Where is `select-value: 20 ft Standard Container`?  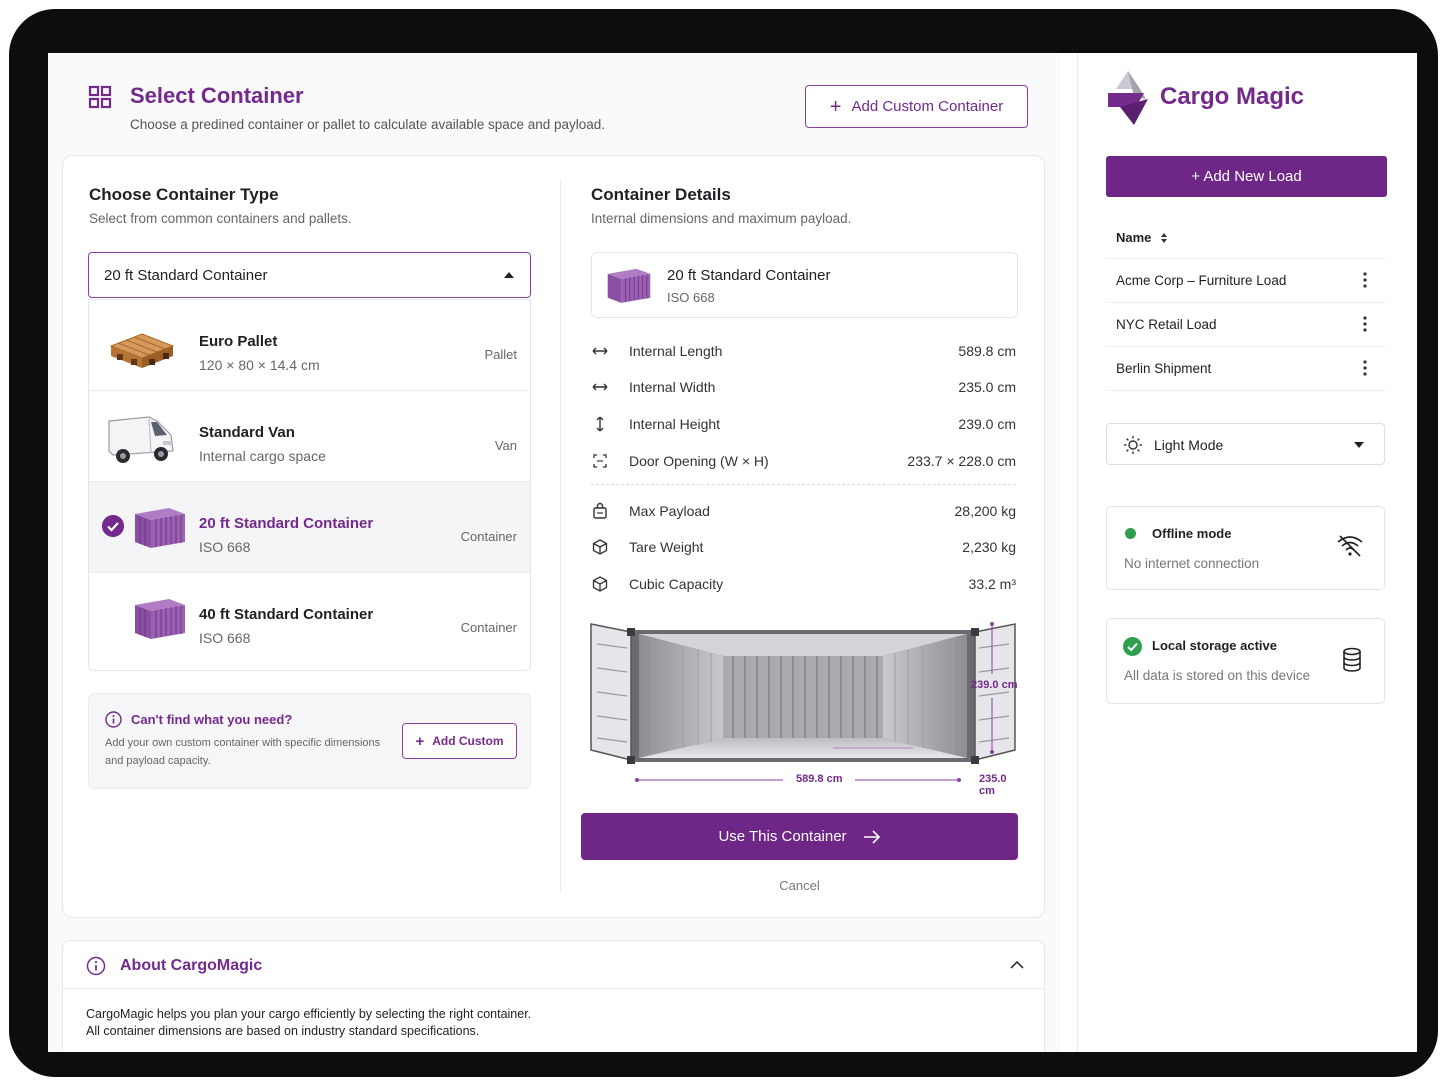 select-value: 20 ft Standard Container is located at coordinates (186, 275).